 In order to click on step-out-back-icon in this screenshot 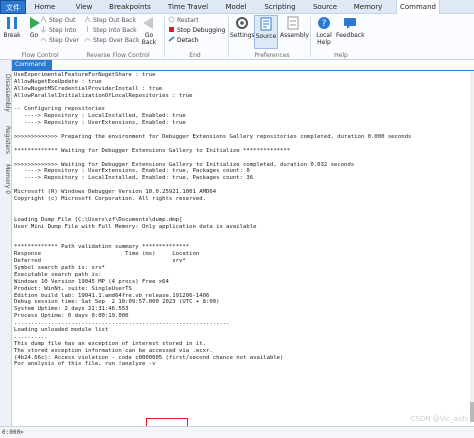, I will do `click(87, 19)`.